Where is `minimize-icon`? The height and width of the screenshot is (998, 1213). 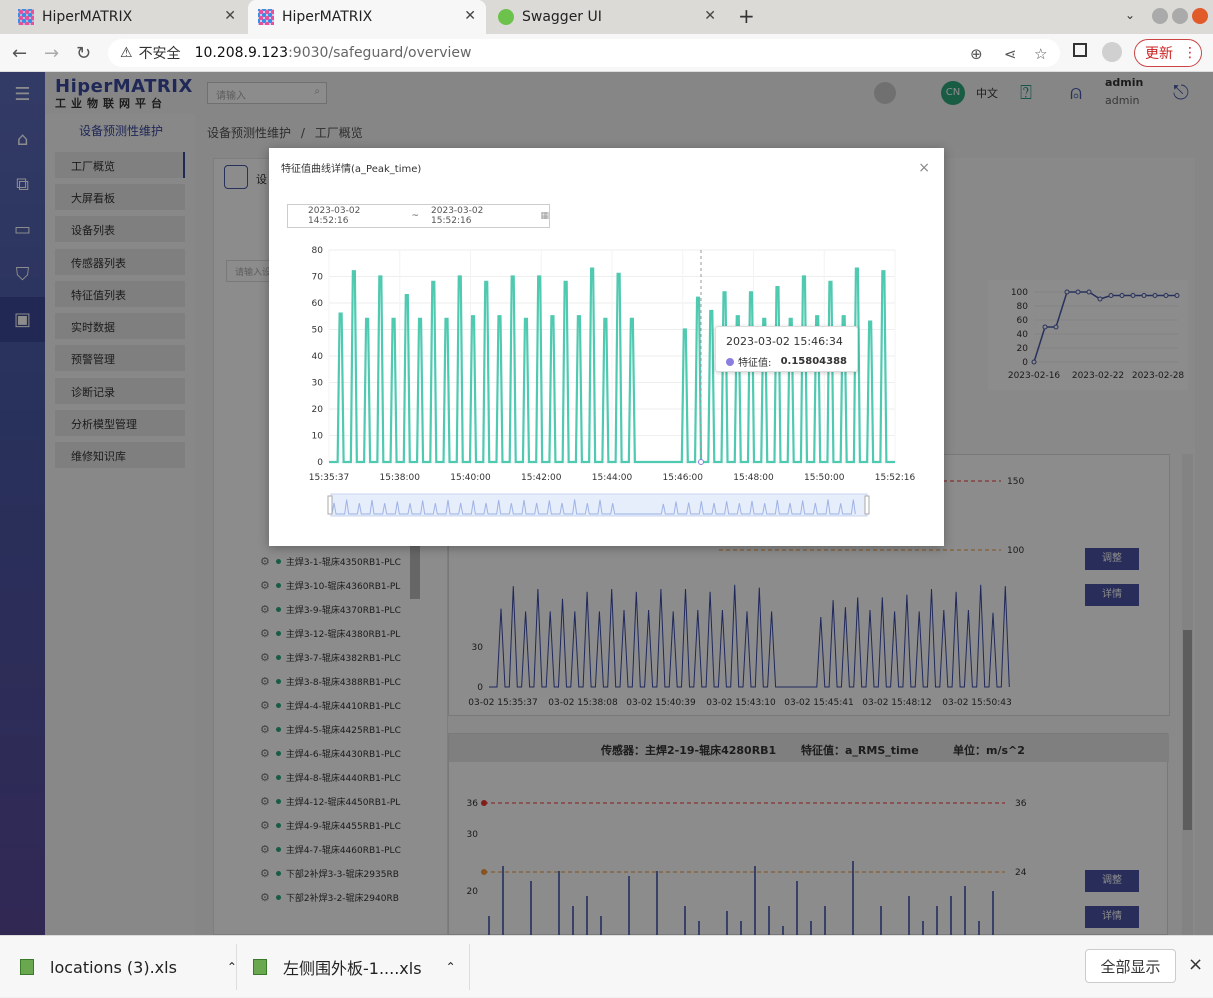 minimize-icon is located at coordinates (1160, 16).